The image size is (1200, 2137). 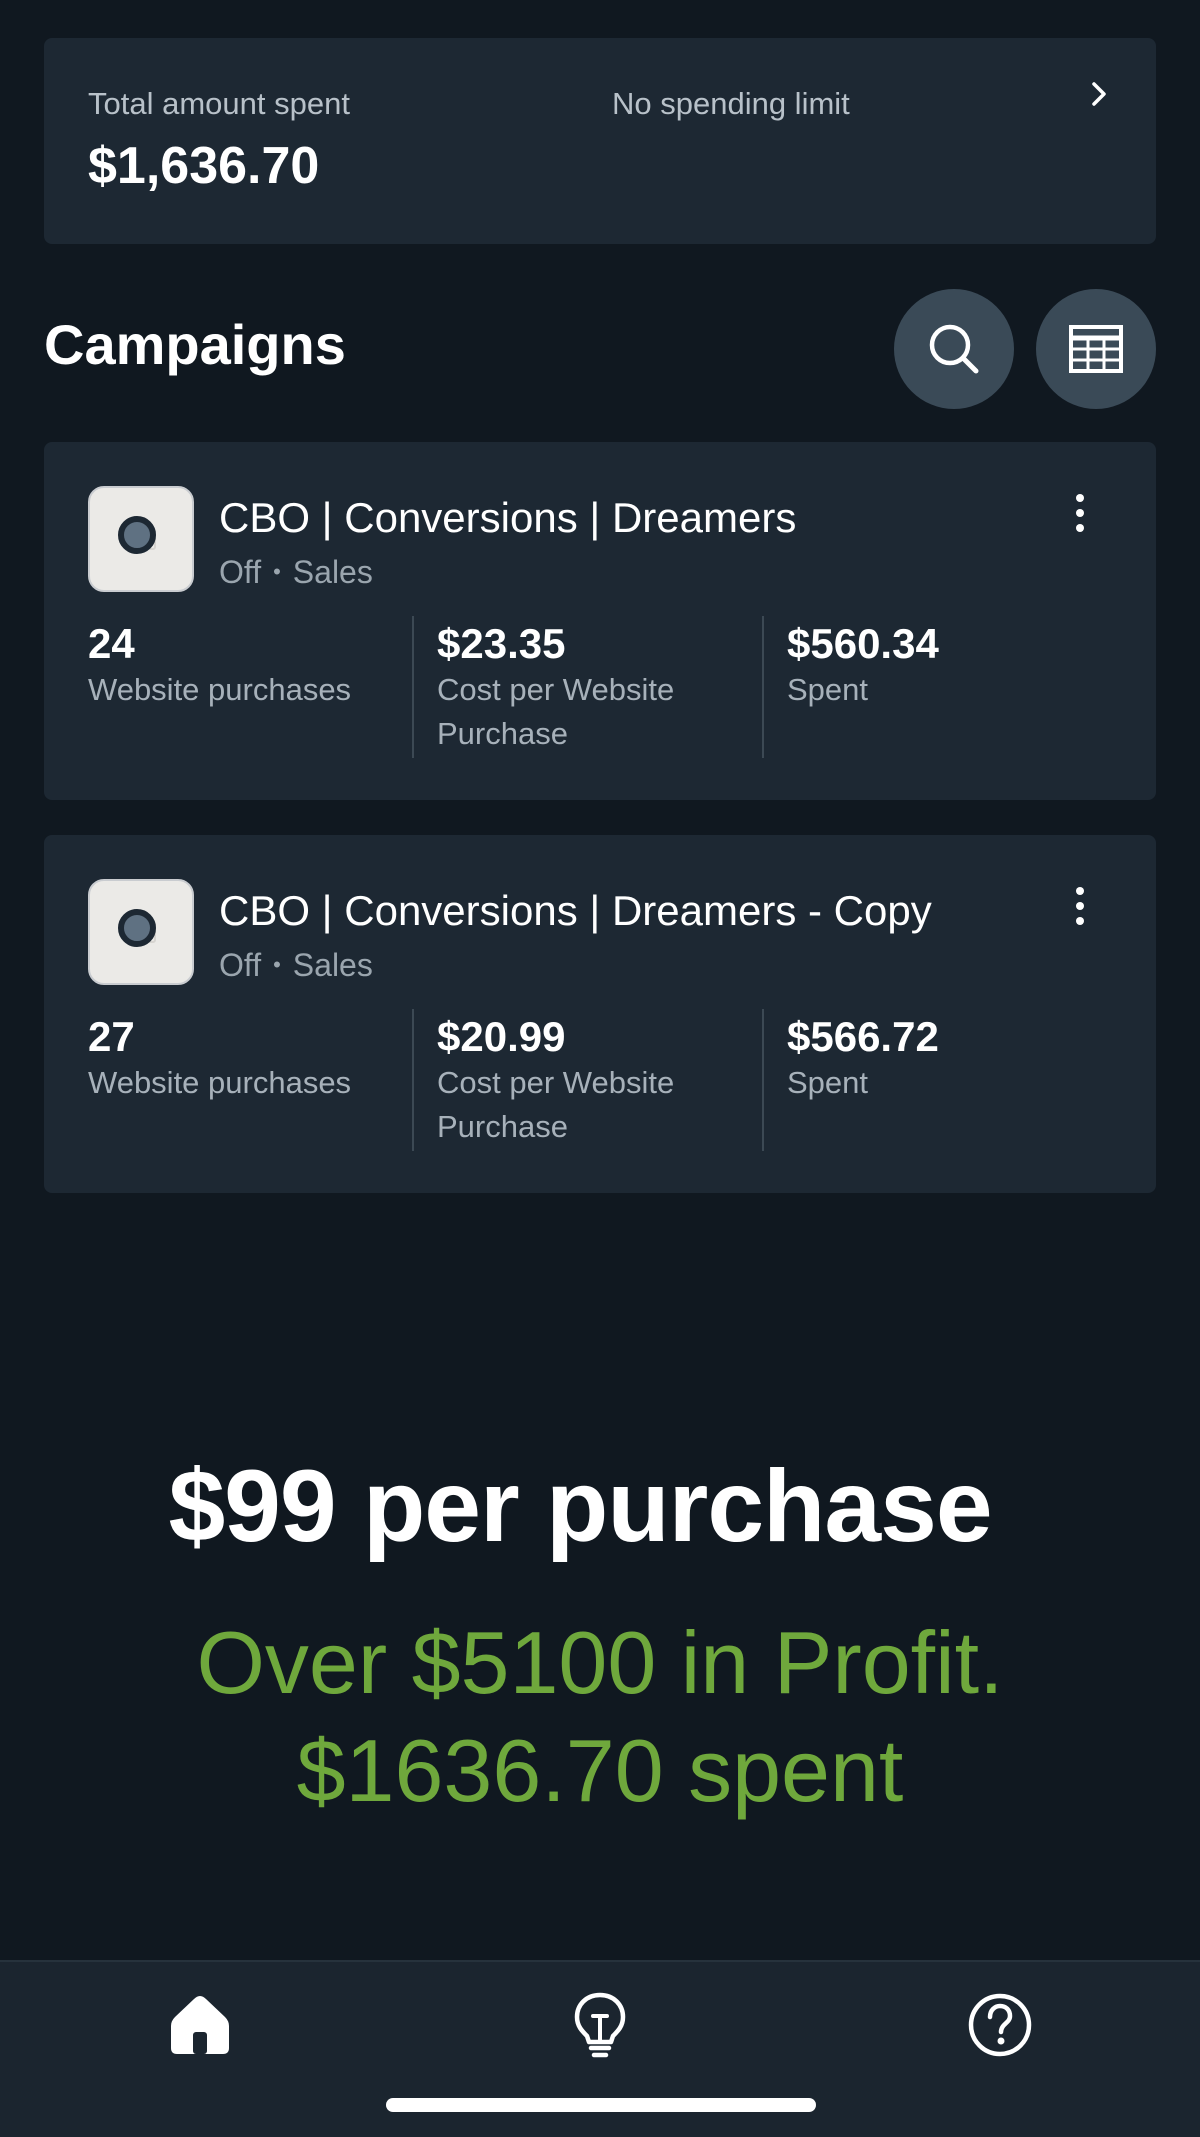 What do you see at coordinates (600, 2025) in the screenshot?
I see `lightbulb-icon` at bounding box center [600, 2025].